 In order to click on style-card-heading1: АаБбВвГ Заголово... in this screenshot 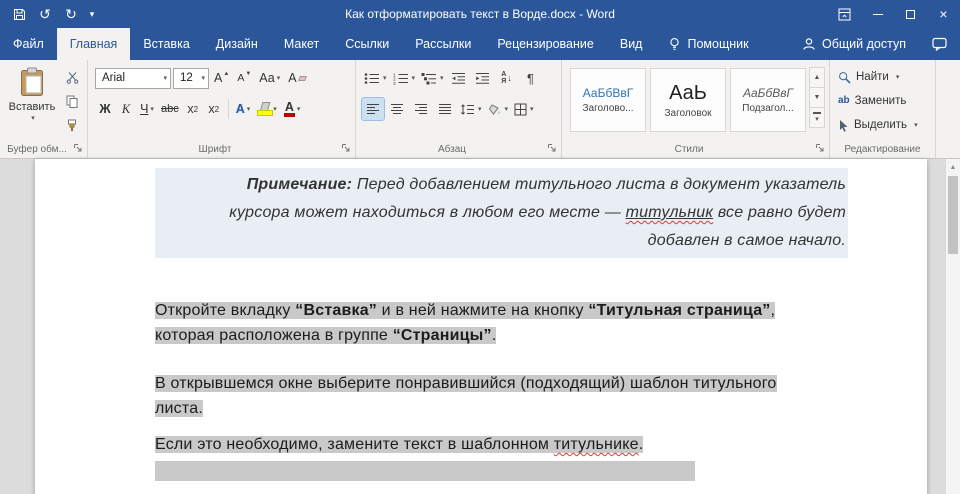, I will do `click(608, 100)`.